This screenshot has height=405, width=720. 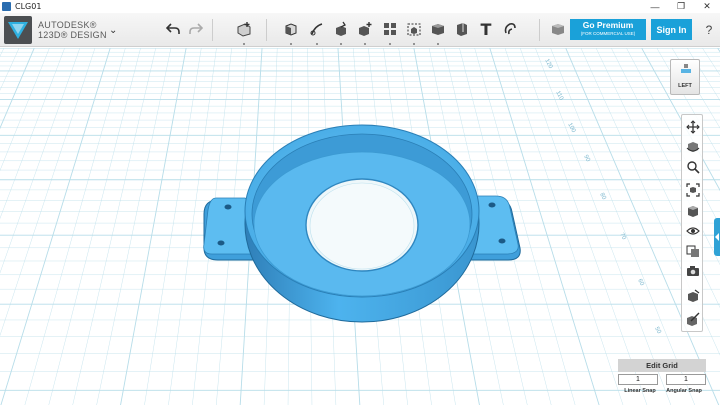 I want to click on sketch-icon, so click(x=316, y=29).